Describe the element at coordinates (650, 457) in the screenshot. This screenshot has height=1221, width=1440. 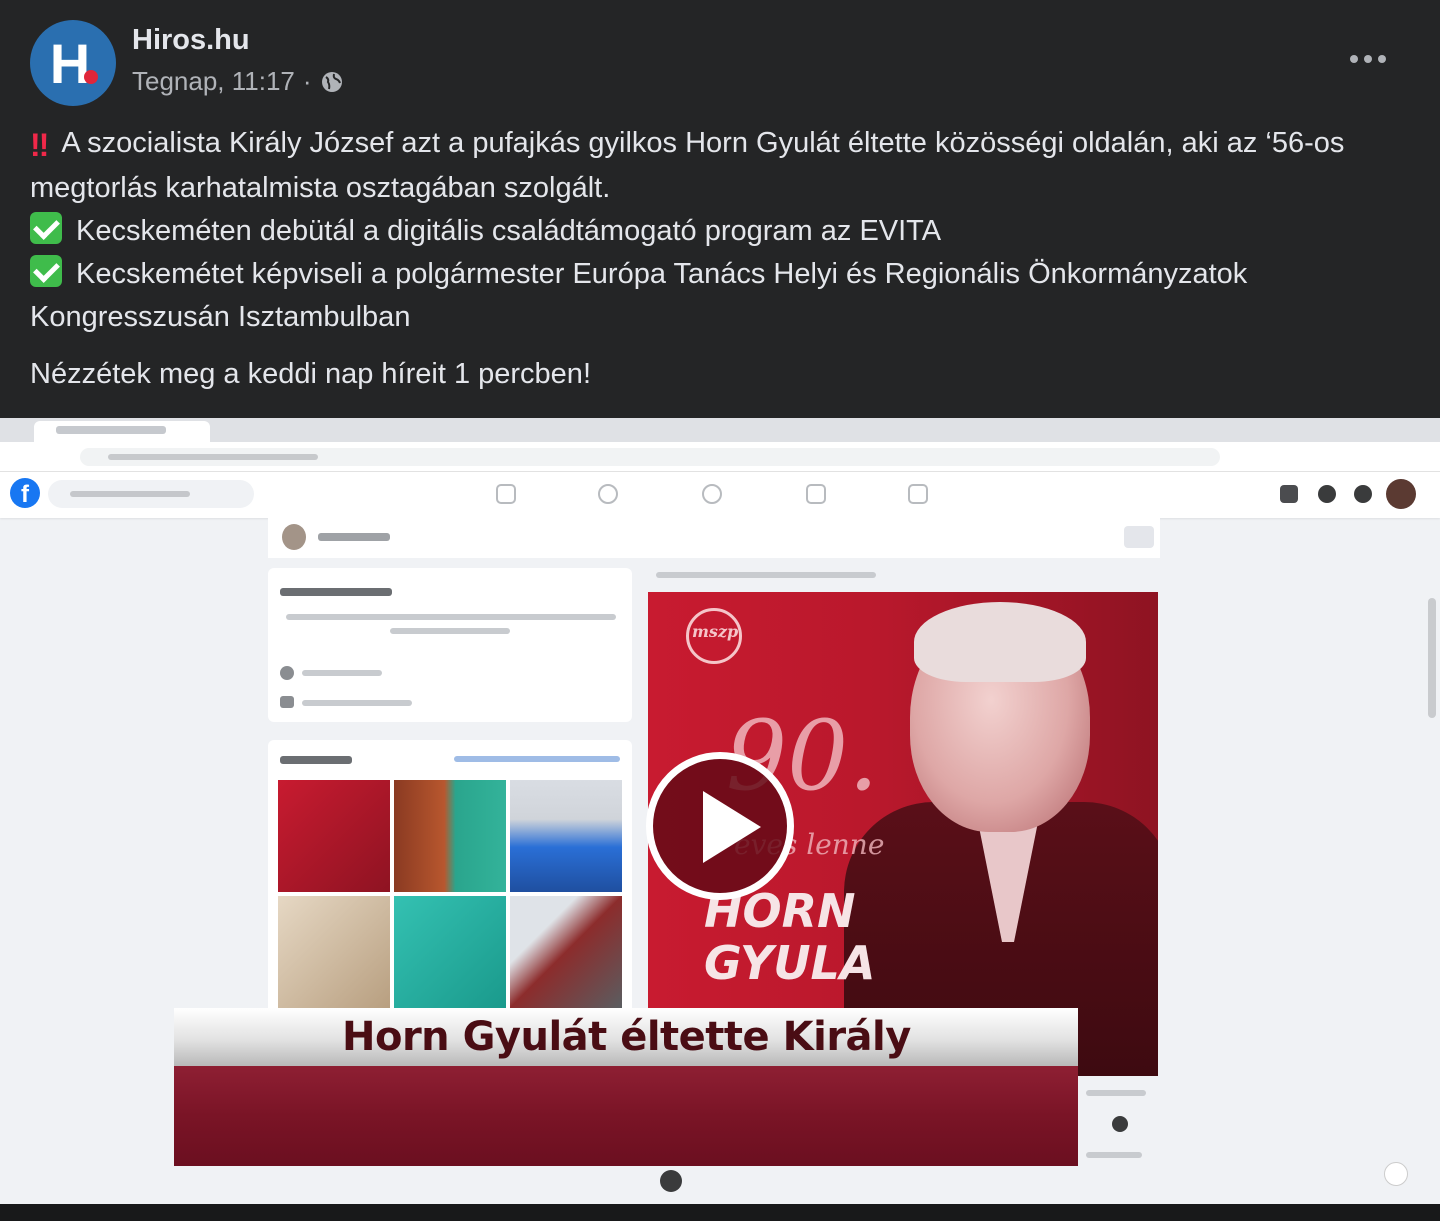
I see `browser-url-field` at that location.